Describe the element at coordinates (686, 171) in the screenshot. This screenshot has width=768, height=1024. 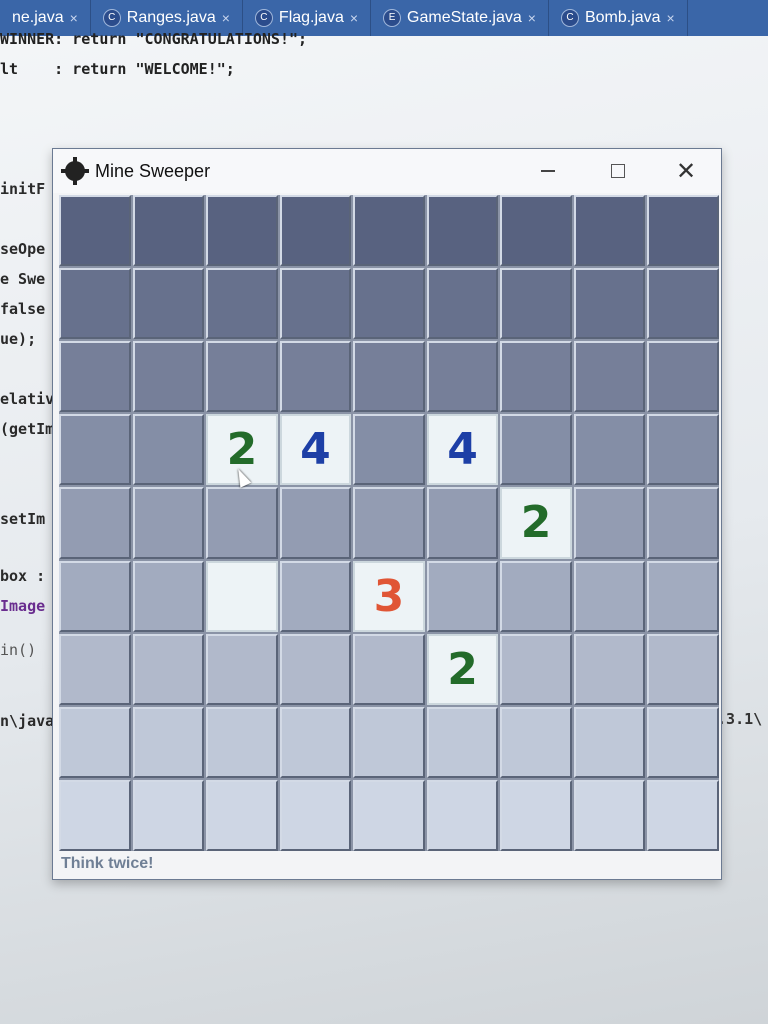
I see `close-button: ✕` at that location.